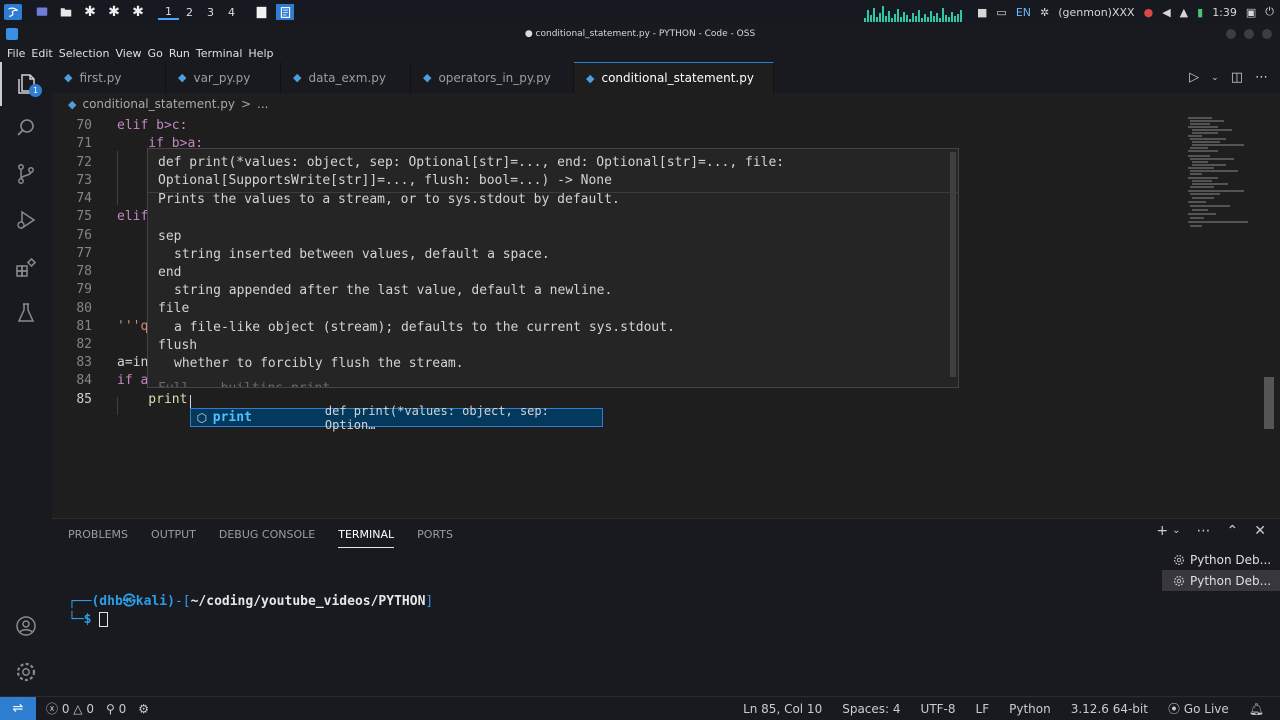 The image size is (1280, 720). Describe the element at coordinates (179, 53) in the screenshot. I see `menu-run: Run` at that location.